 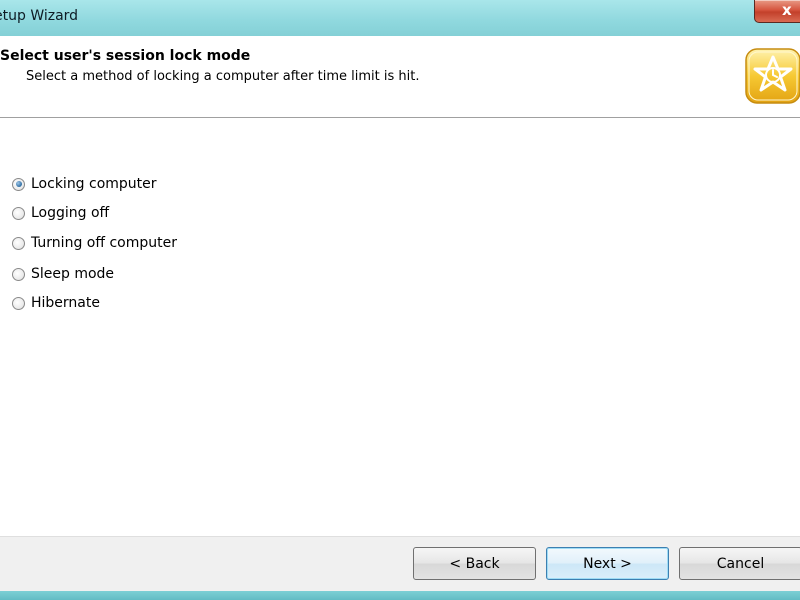 I want to click on star-badge-icon, so click(x=772, y=76).